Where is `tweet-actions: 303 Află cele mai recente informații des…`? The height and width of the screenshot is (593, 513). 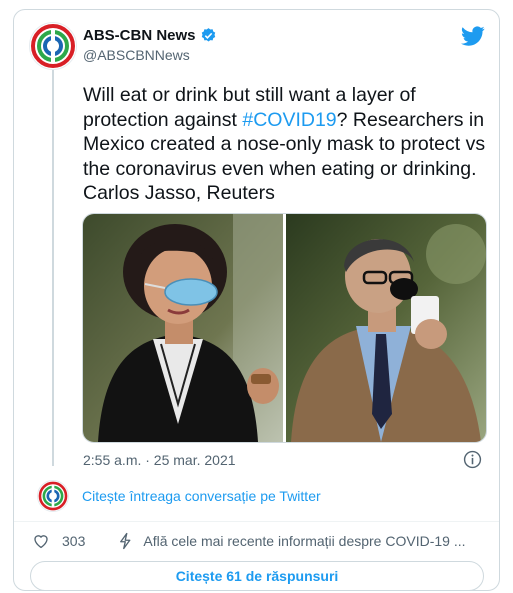
tweet-actions: 303 Află cele mai recente informații des… is located at coordinates (249, 541).